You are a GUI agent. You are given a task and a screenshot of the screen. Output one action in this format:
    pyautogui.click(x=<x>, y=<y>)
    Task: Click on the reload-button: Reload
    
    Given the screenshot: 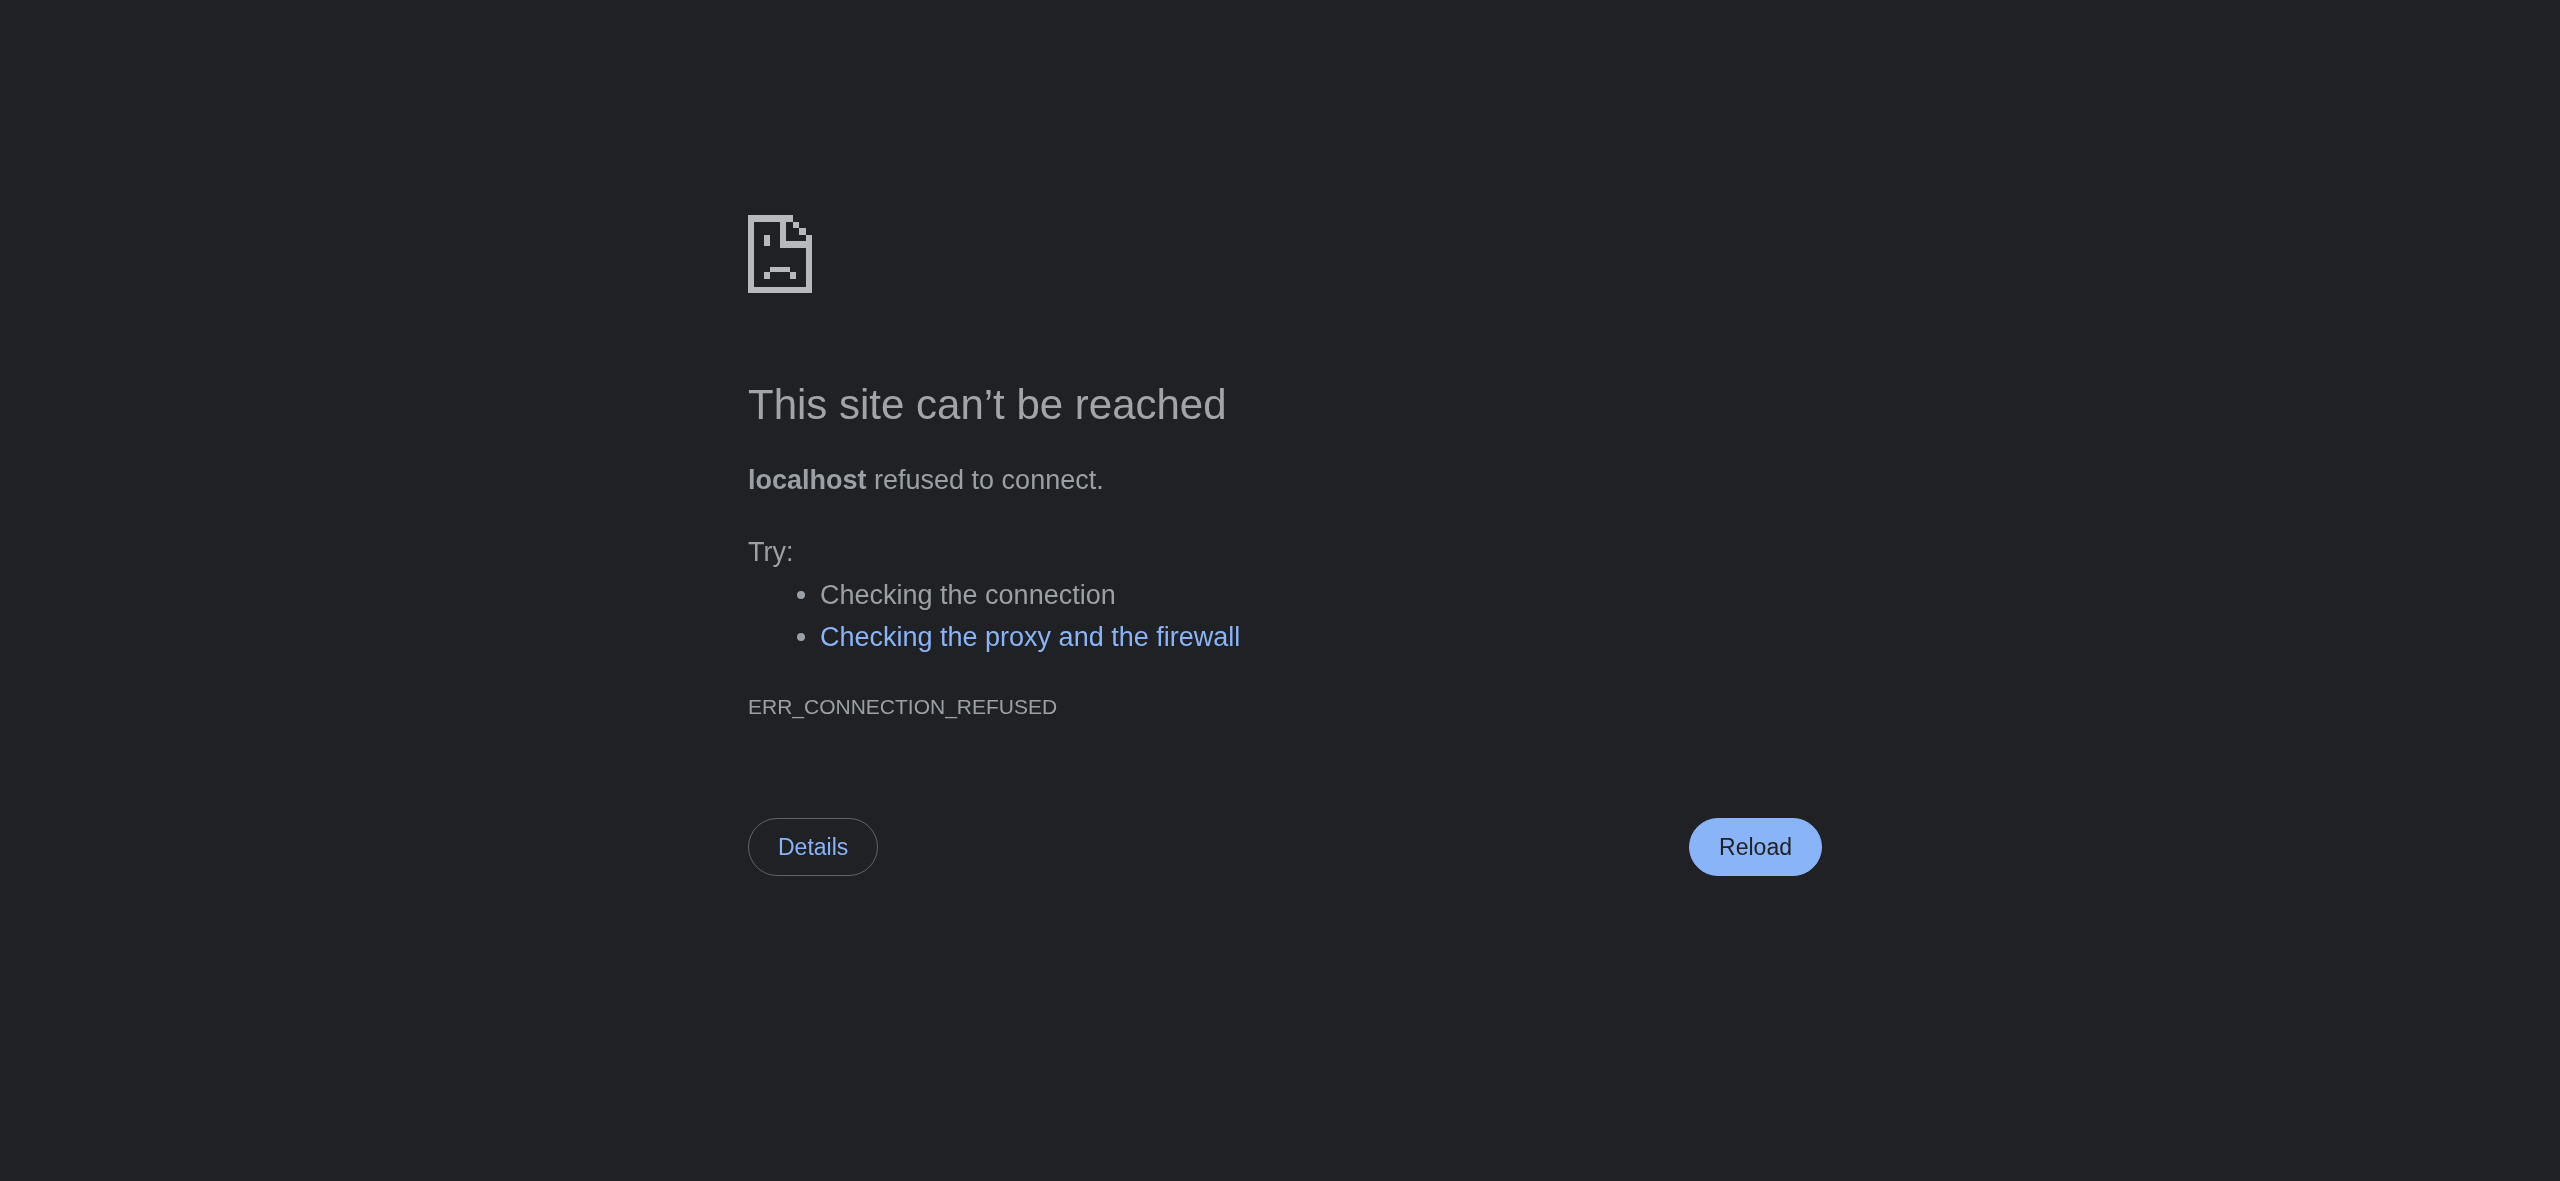 What is the action you would take?
    pyautogui.click(x=1755, y=847)
    